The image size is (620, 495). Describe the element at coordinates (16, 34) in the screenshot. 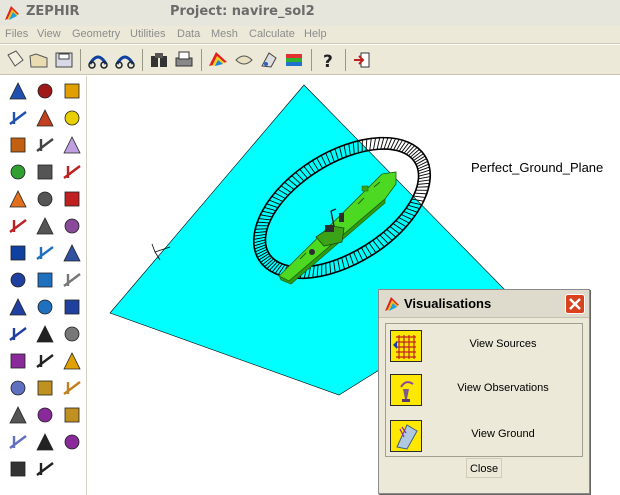

I see `menu-files: Files` at that location.